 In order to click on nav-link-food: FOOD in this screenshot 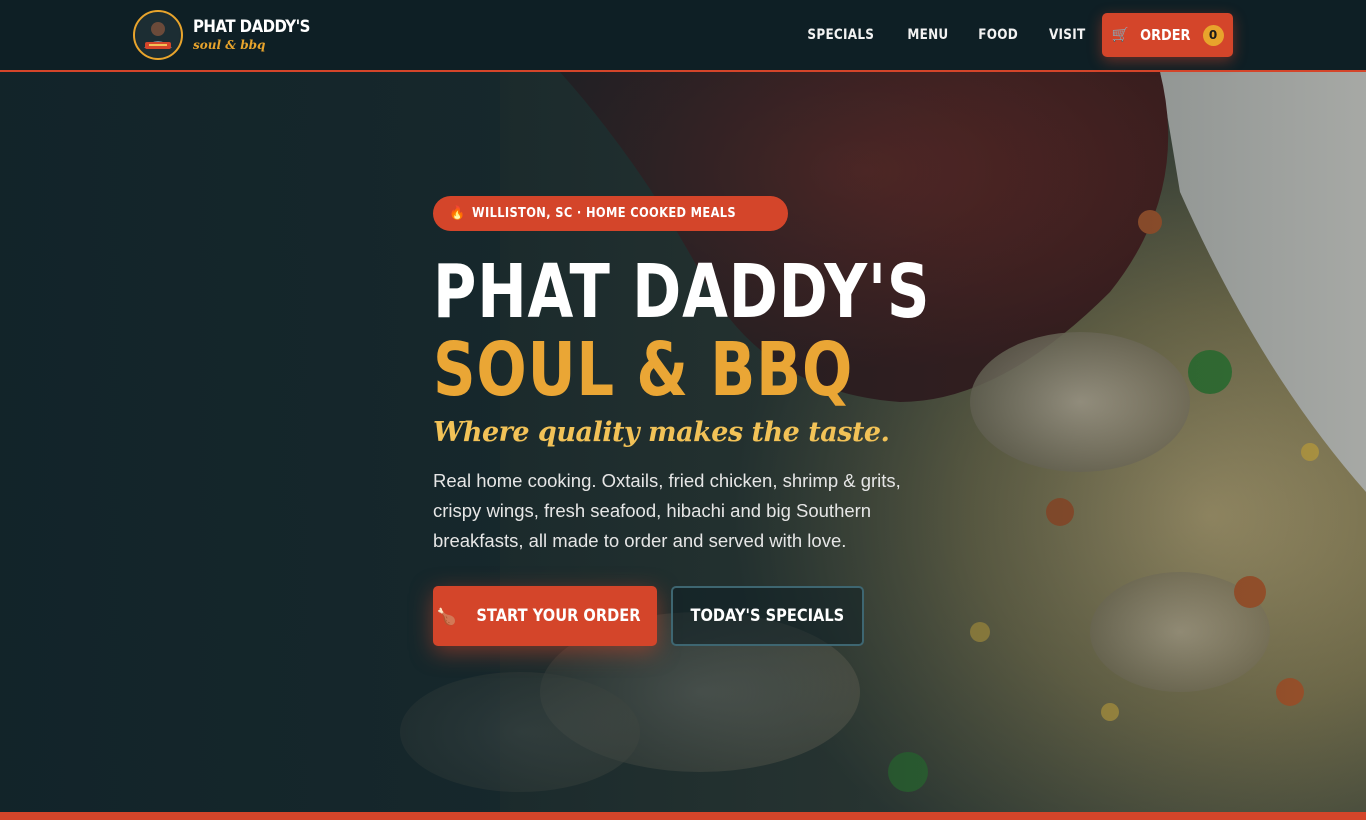, I will do `click(999, 35)`.